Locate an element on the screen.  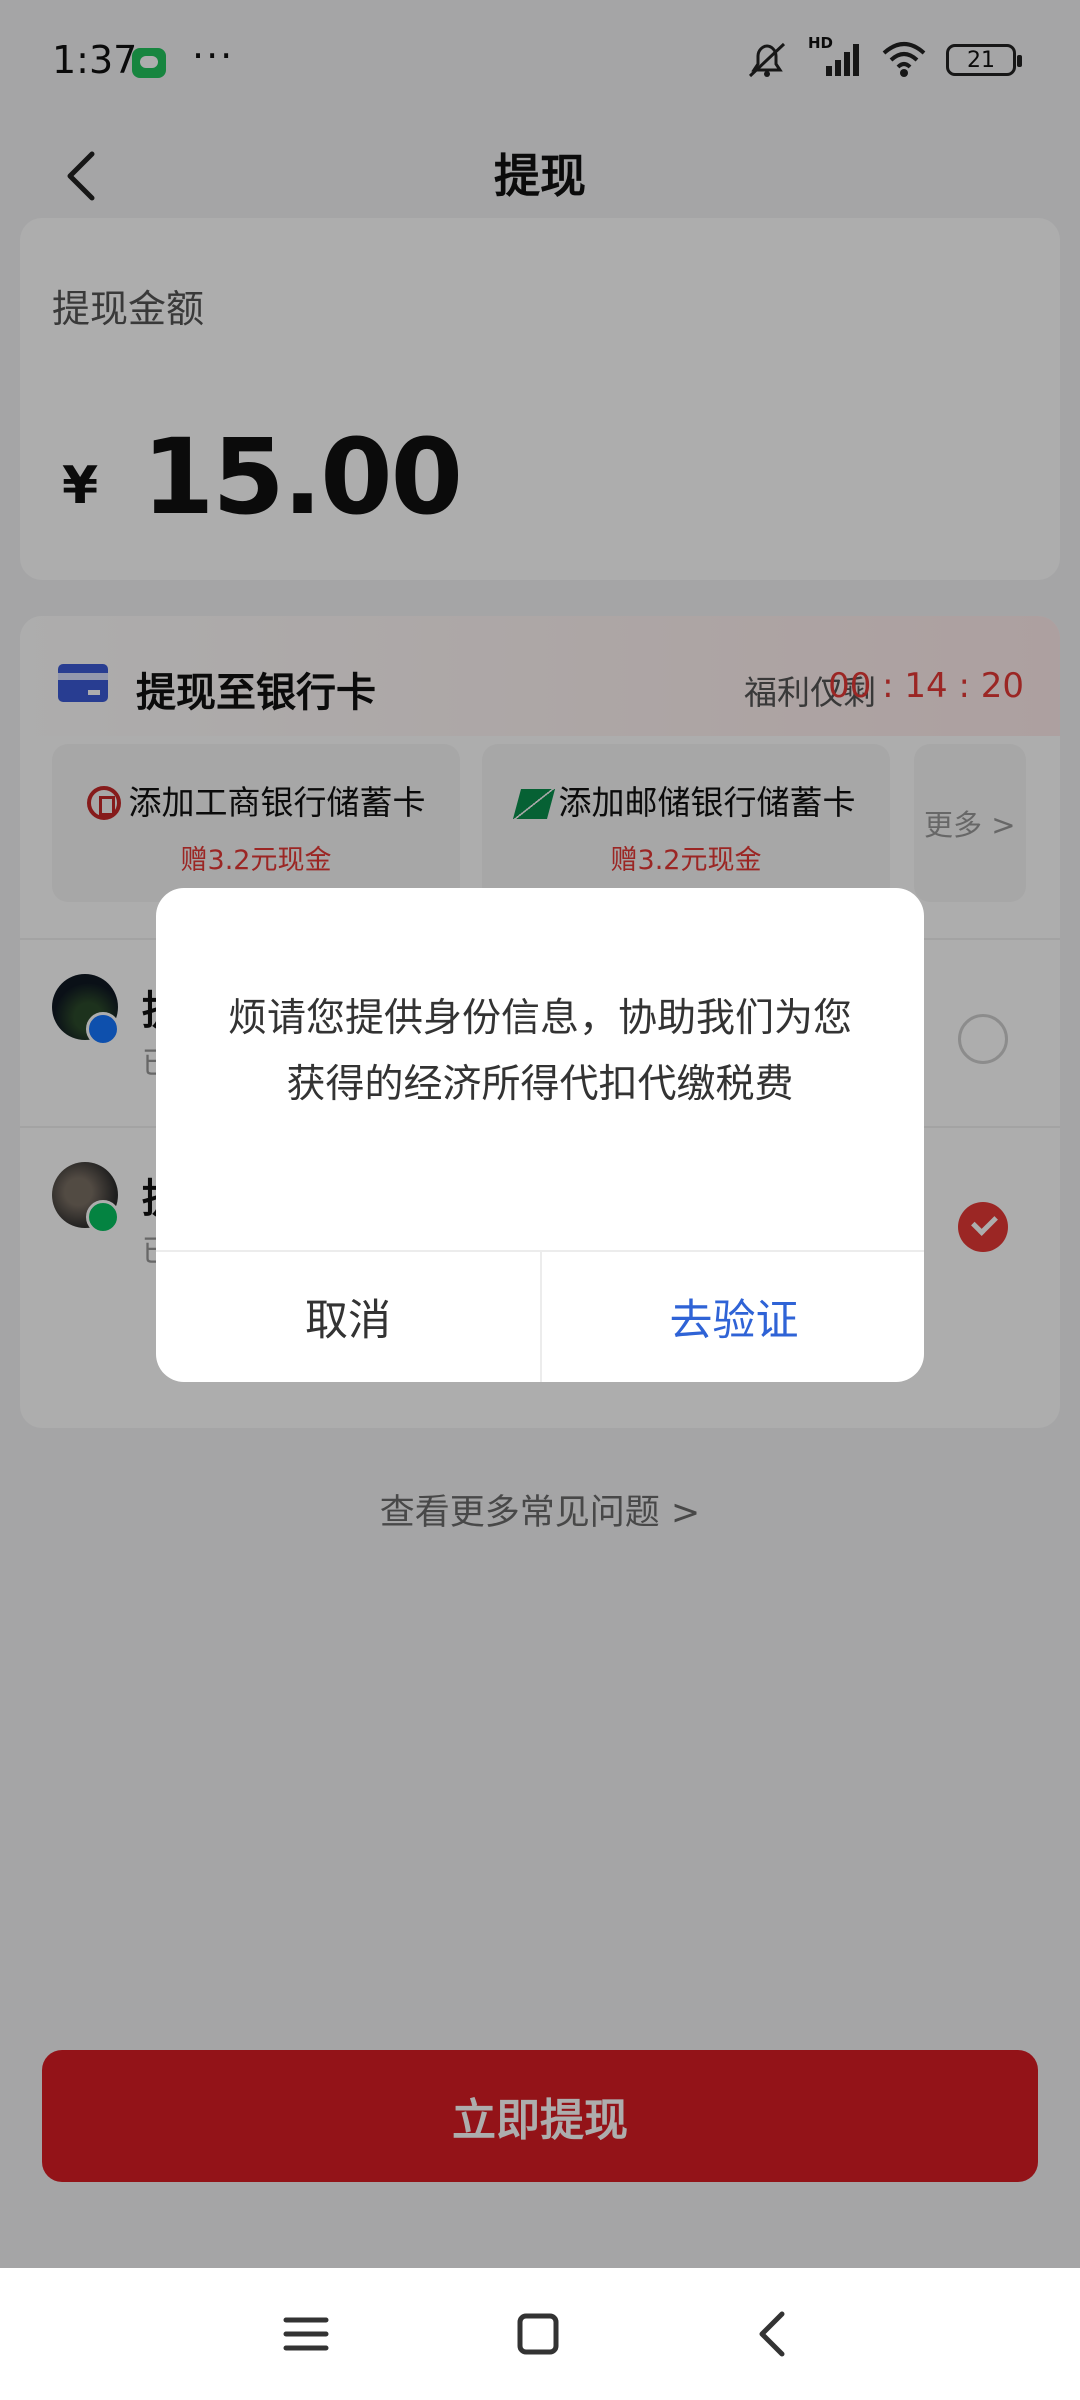
home-icon is located at coordinates (538, 2334).